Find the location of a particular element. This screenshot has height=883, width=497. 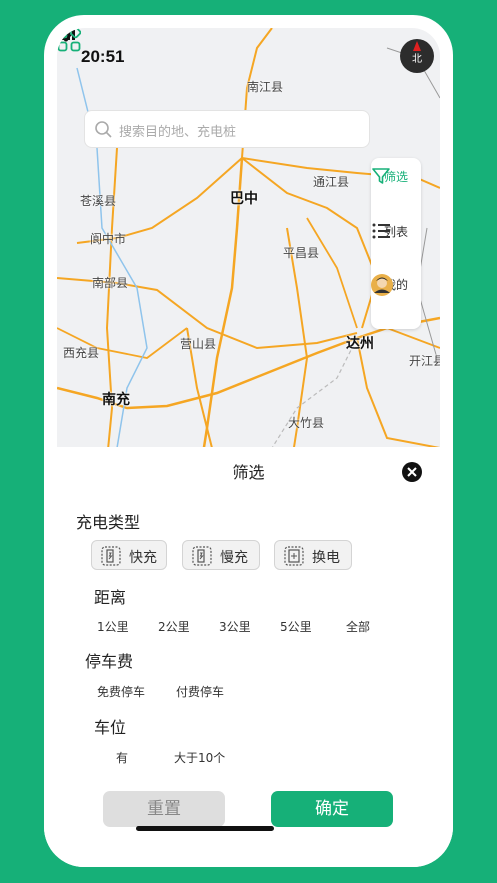

chip-fast-charge: 快充 is located at coordinates (129, 555).